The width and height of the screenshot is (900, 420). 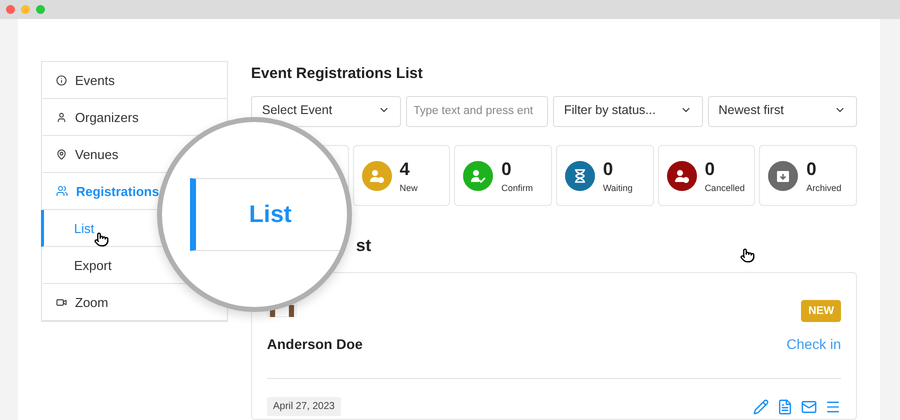 I want to click on video-camera-icon, so click(x=61, y=302).